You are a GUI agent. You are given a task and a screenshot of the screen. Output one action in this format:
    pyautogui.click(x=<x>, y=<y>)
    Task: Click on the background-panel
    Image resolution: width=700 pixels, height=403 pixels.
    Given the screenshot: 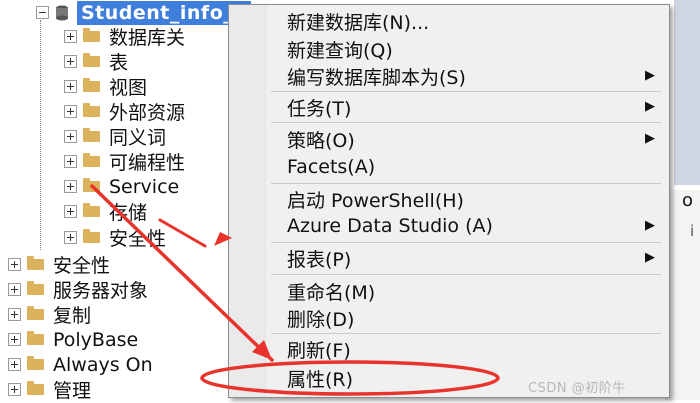 What is the action you would take?
    pyautogui.click(x=682, y=295)
    